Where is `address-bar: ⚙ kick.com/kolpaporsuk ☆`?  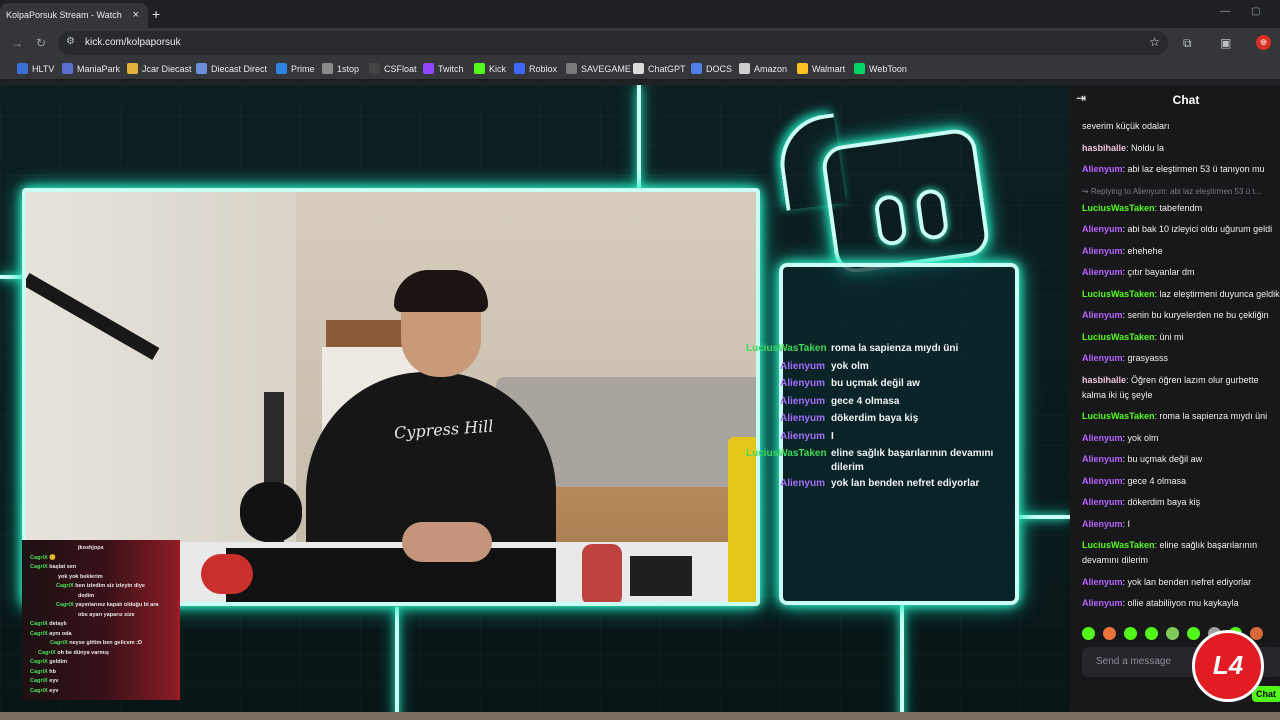 address-bar: ⚙ kick.com/kolpaporsuk ☆ is located at coordinates (613, 43).